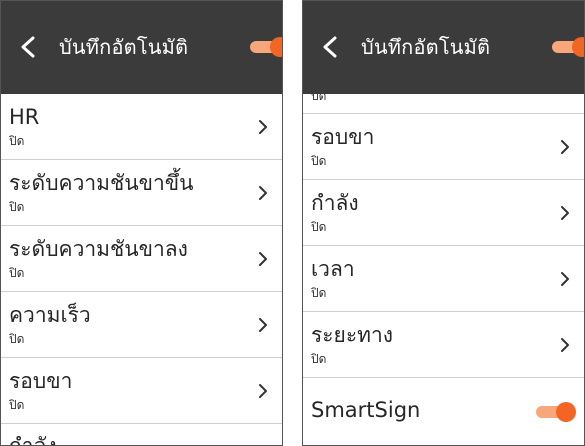  I want to click on list-item-distance: ระยะทาง ปิด, so click(443, 345).